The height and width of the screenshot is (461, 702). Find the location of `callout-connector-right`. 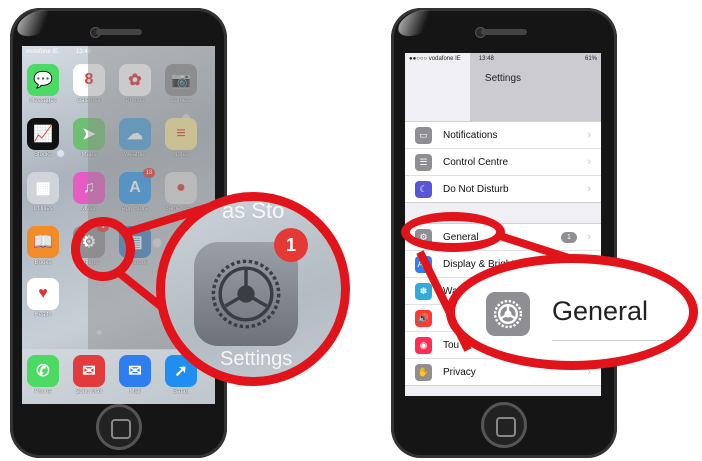

callout-connector-right is located at coordinates (509, 292).